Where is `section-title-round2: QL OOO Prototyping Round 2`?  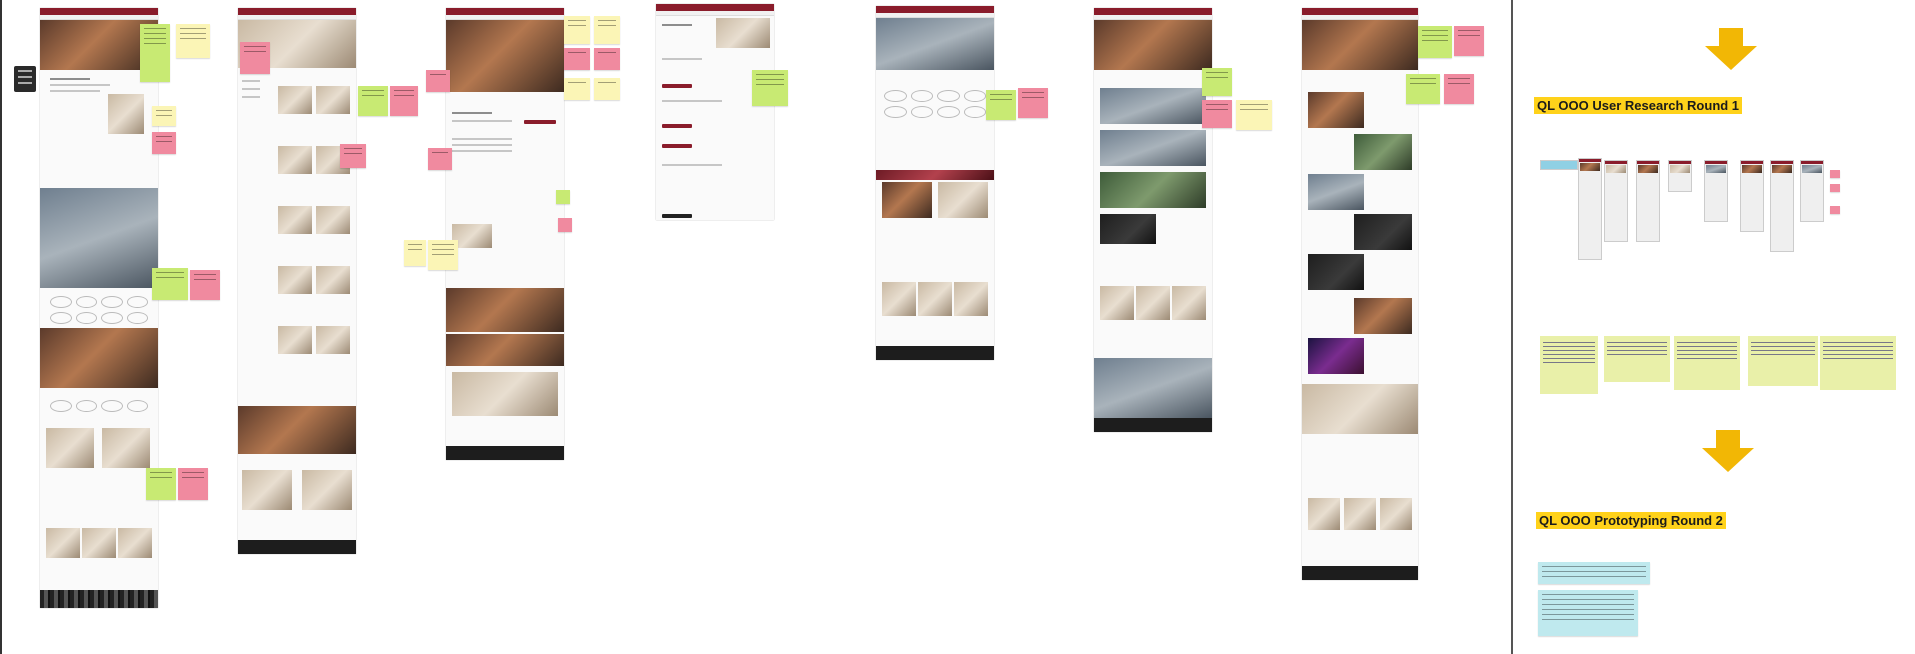
section-title-round2: QL OOO Prototyping Round 2 is located at coordinates (1631, 520).